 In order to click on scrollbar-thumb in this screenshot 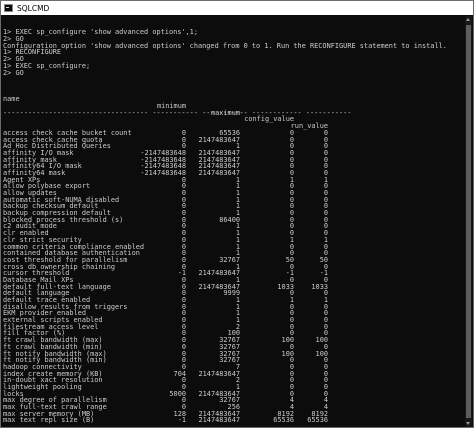, I will do `click(468, 221)`.